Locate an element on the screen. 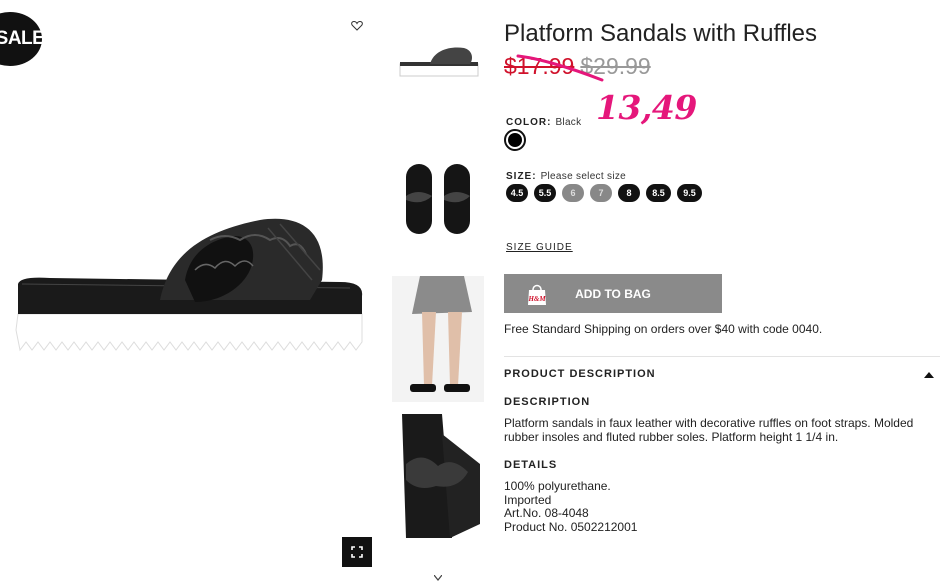  sale-price: $17.99 is located at coordinates (539, 66).